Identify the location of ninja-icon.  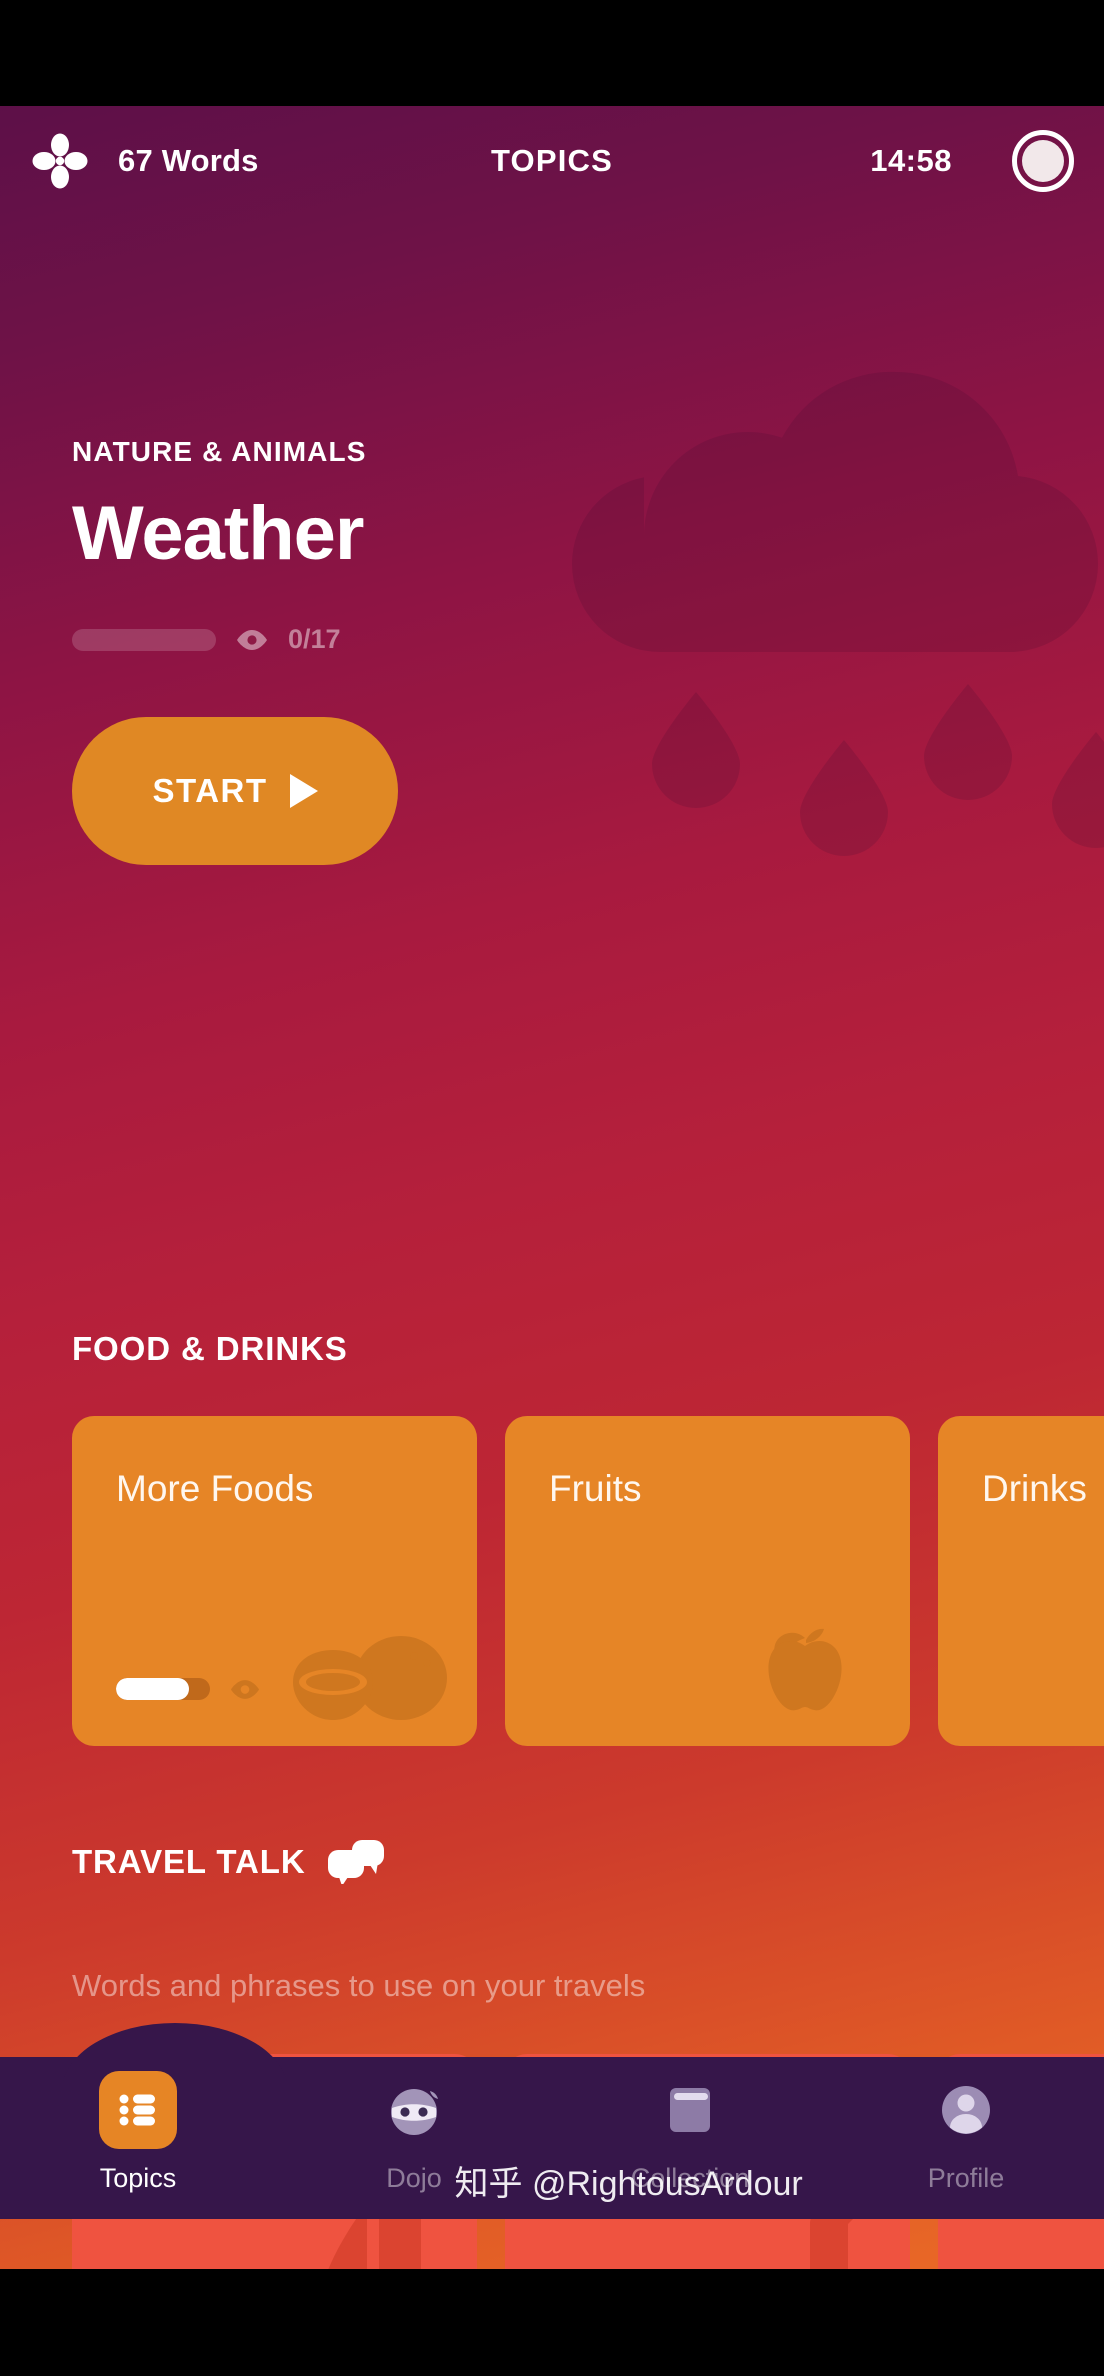
(414, 2110).